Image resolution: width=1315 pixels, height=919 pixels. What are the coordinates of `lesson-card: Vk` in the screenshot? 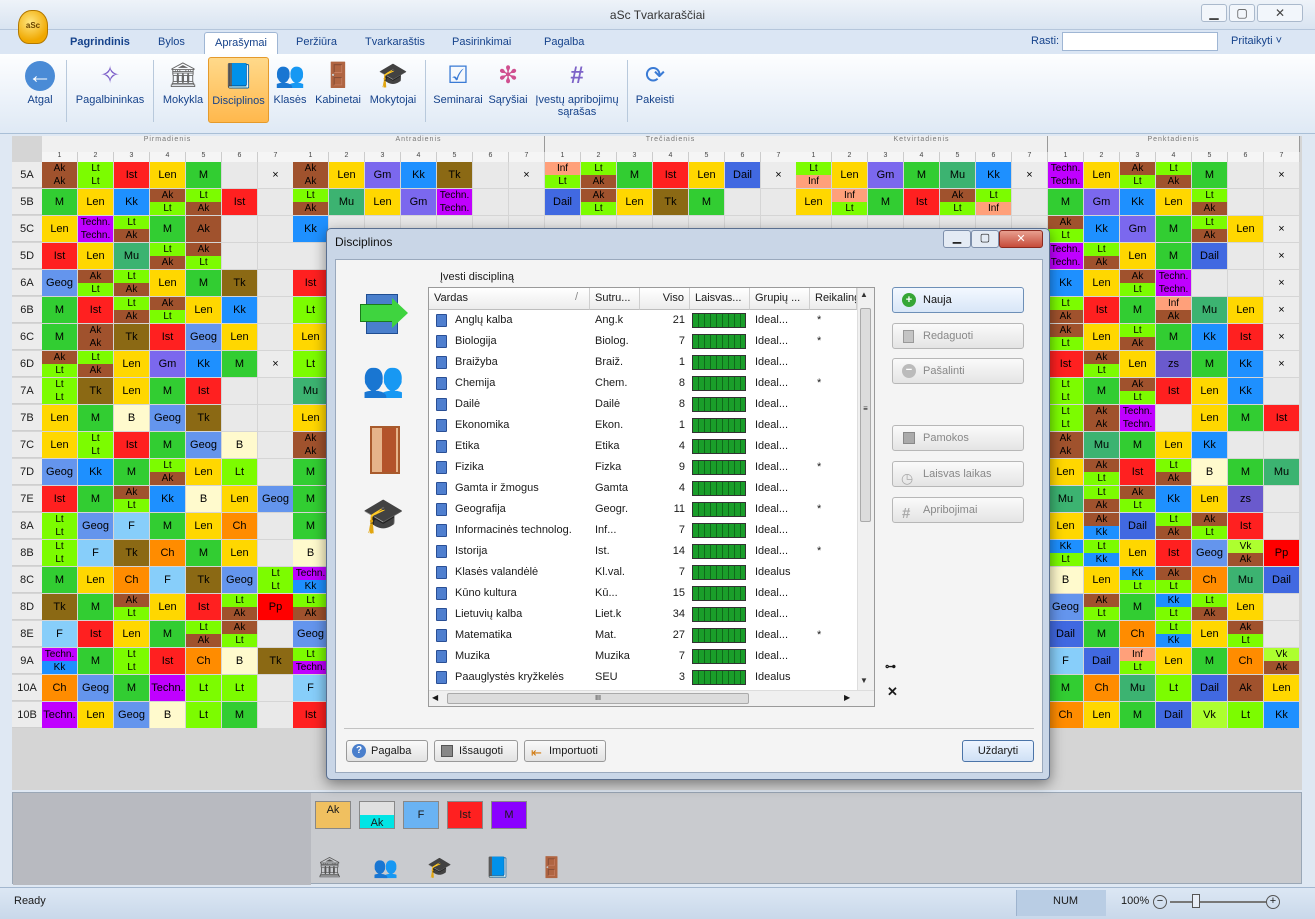 It's located at (1209, 715).